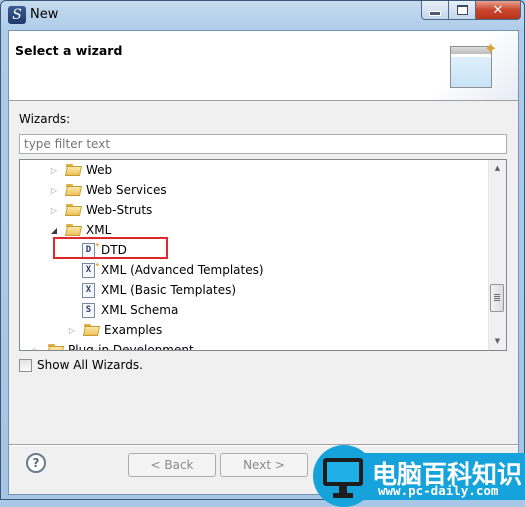 This screenshot has width=525, height=507. What do you see at coordinates (88, 310) in the screenshot?
I see `xsd-file-icon: S` at bounding box center [88, 310].